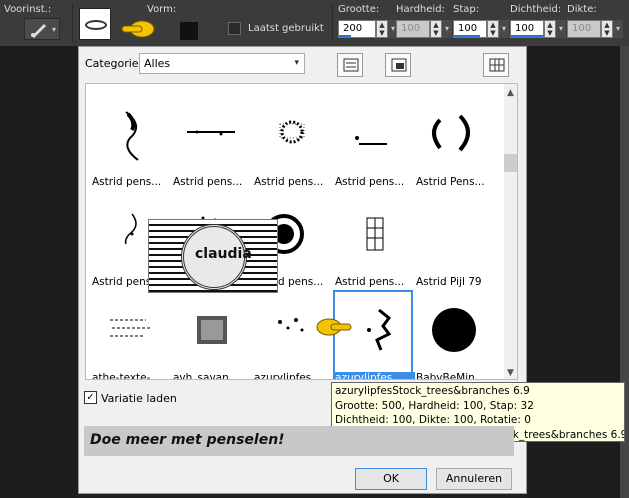 This screenshot has height=498, width=629. I want to click on hardness-dropdown: ▾, so click(447, 29).